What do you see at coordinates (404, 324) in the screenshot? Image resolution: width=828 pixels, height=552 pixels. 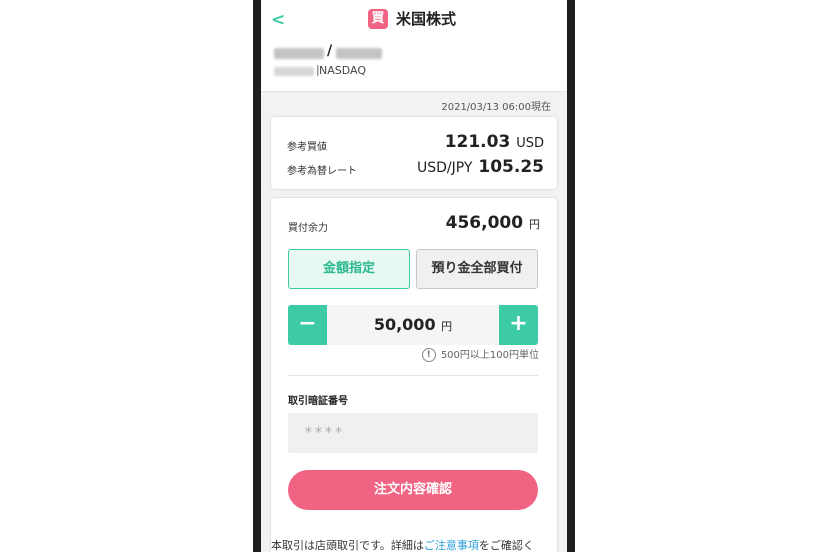 I see `amount-value: 50,000` at bounding box center [404, 324].